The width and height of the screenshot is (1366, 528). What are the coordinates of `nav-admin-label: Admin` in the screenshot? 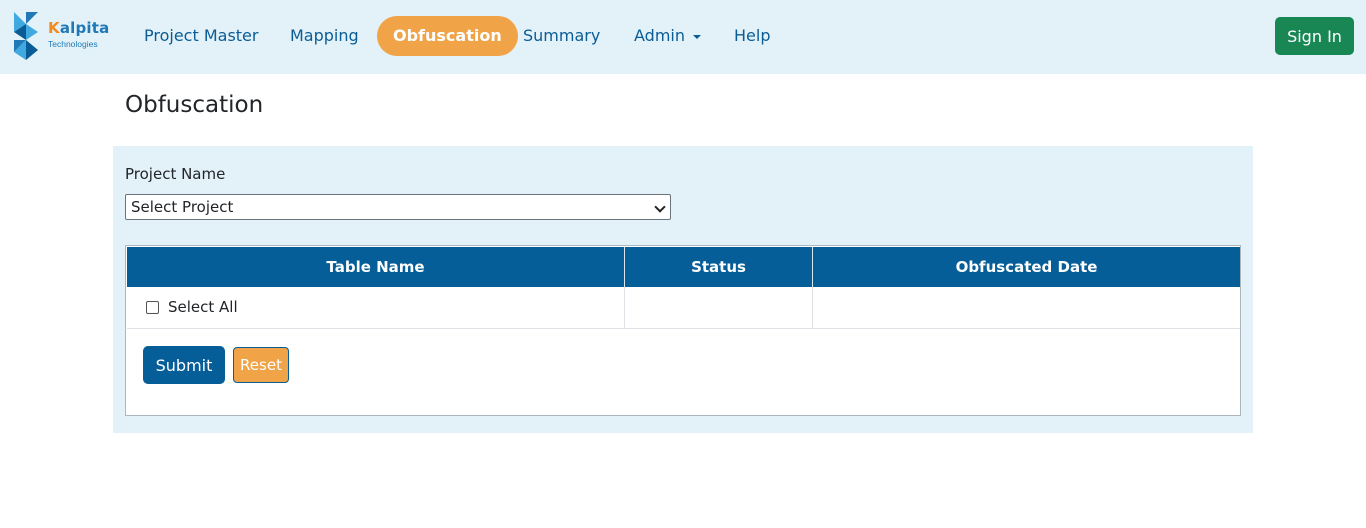 It's located at (659, 35).